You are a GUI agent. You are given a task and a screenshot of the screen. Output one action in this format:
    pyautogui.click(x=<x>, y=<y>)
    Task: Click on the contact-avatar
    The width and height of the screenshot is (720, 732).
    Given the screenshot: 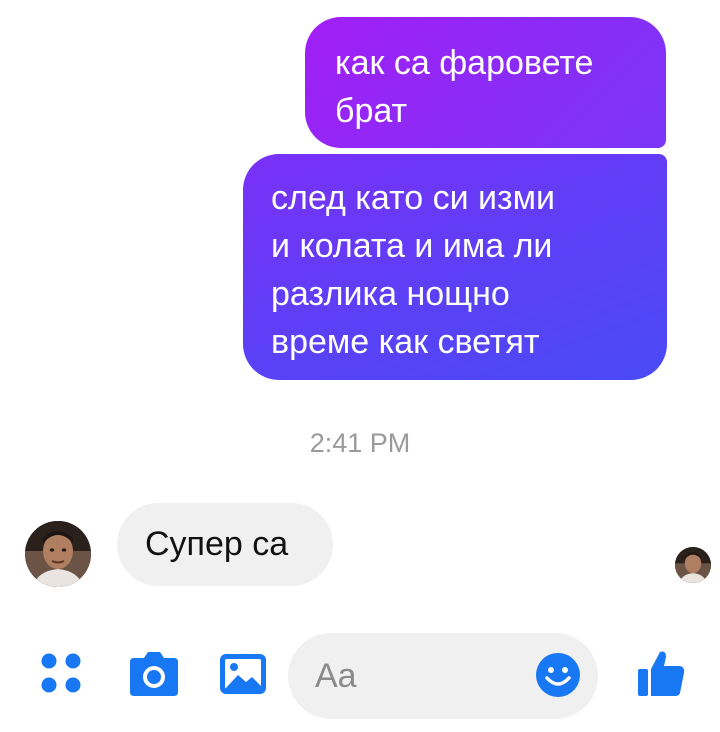 What is the action you would take?
    pyautogui.click(x=58, y=554)
    